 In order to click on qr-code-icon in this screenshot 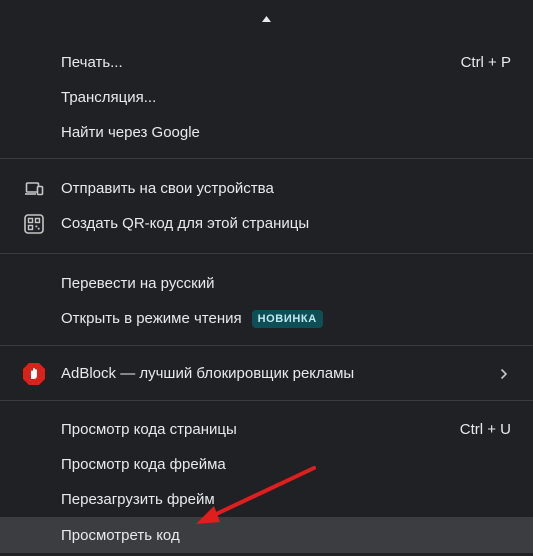, I will do `click(34, 224)`.